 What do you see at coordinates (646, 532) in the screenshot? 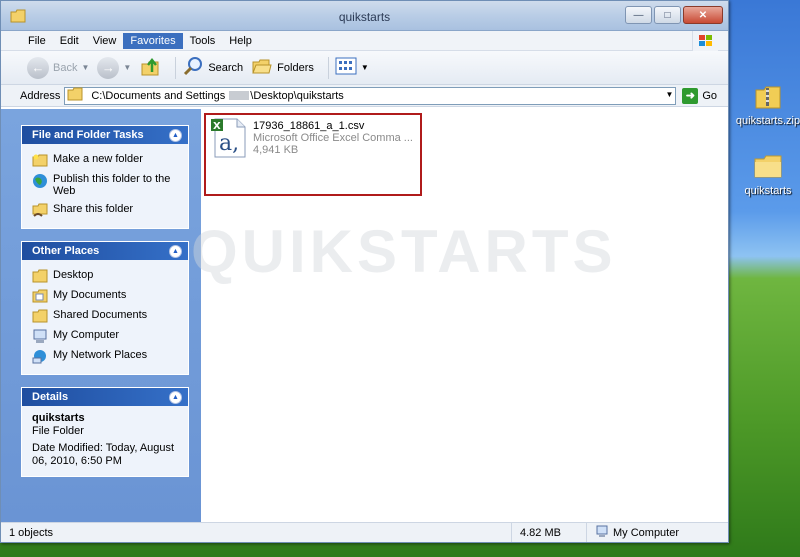
I see `status-location-label: My Computer` at bounding box center [646, 532].